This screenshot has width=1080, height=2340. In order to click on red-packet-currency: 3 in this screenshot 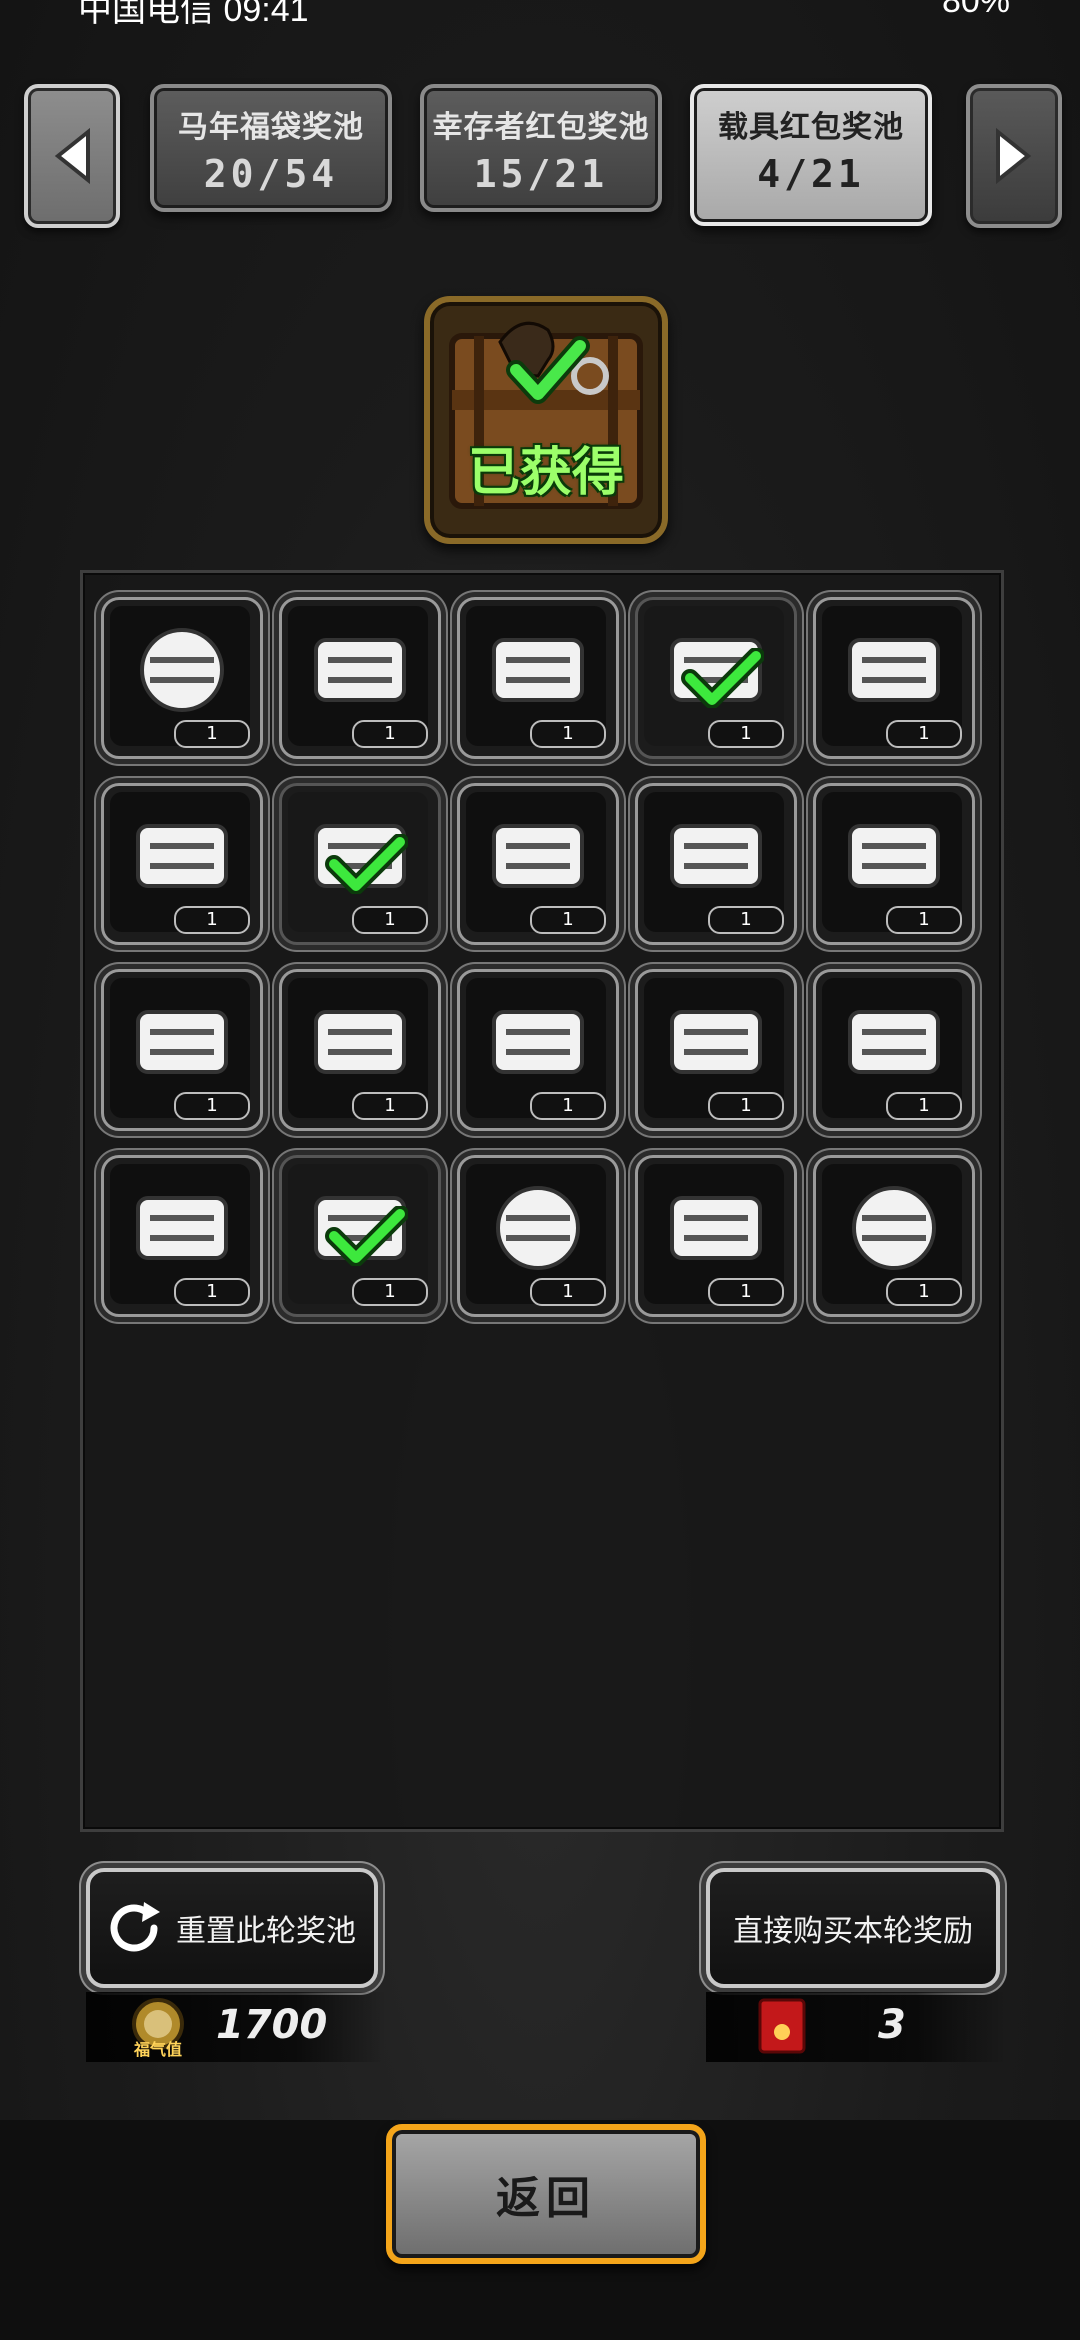, I will do `click(856, 2027)`.